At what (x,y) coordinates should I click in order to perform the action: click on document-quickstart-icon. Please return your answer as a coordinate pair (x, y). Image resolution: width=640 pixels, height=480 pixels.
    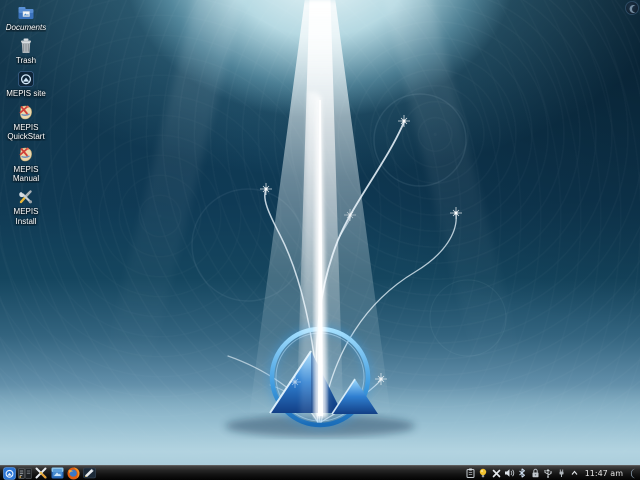
    Looking at the image, I should click on (25, 112).